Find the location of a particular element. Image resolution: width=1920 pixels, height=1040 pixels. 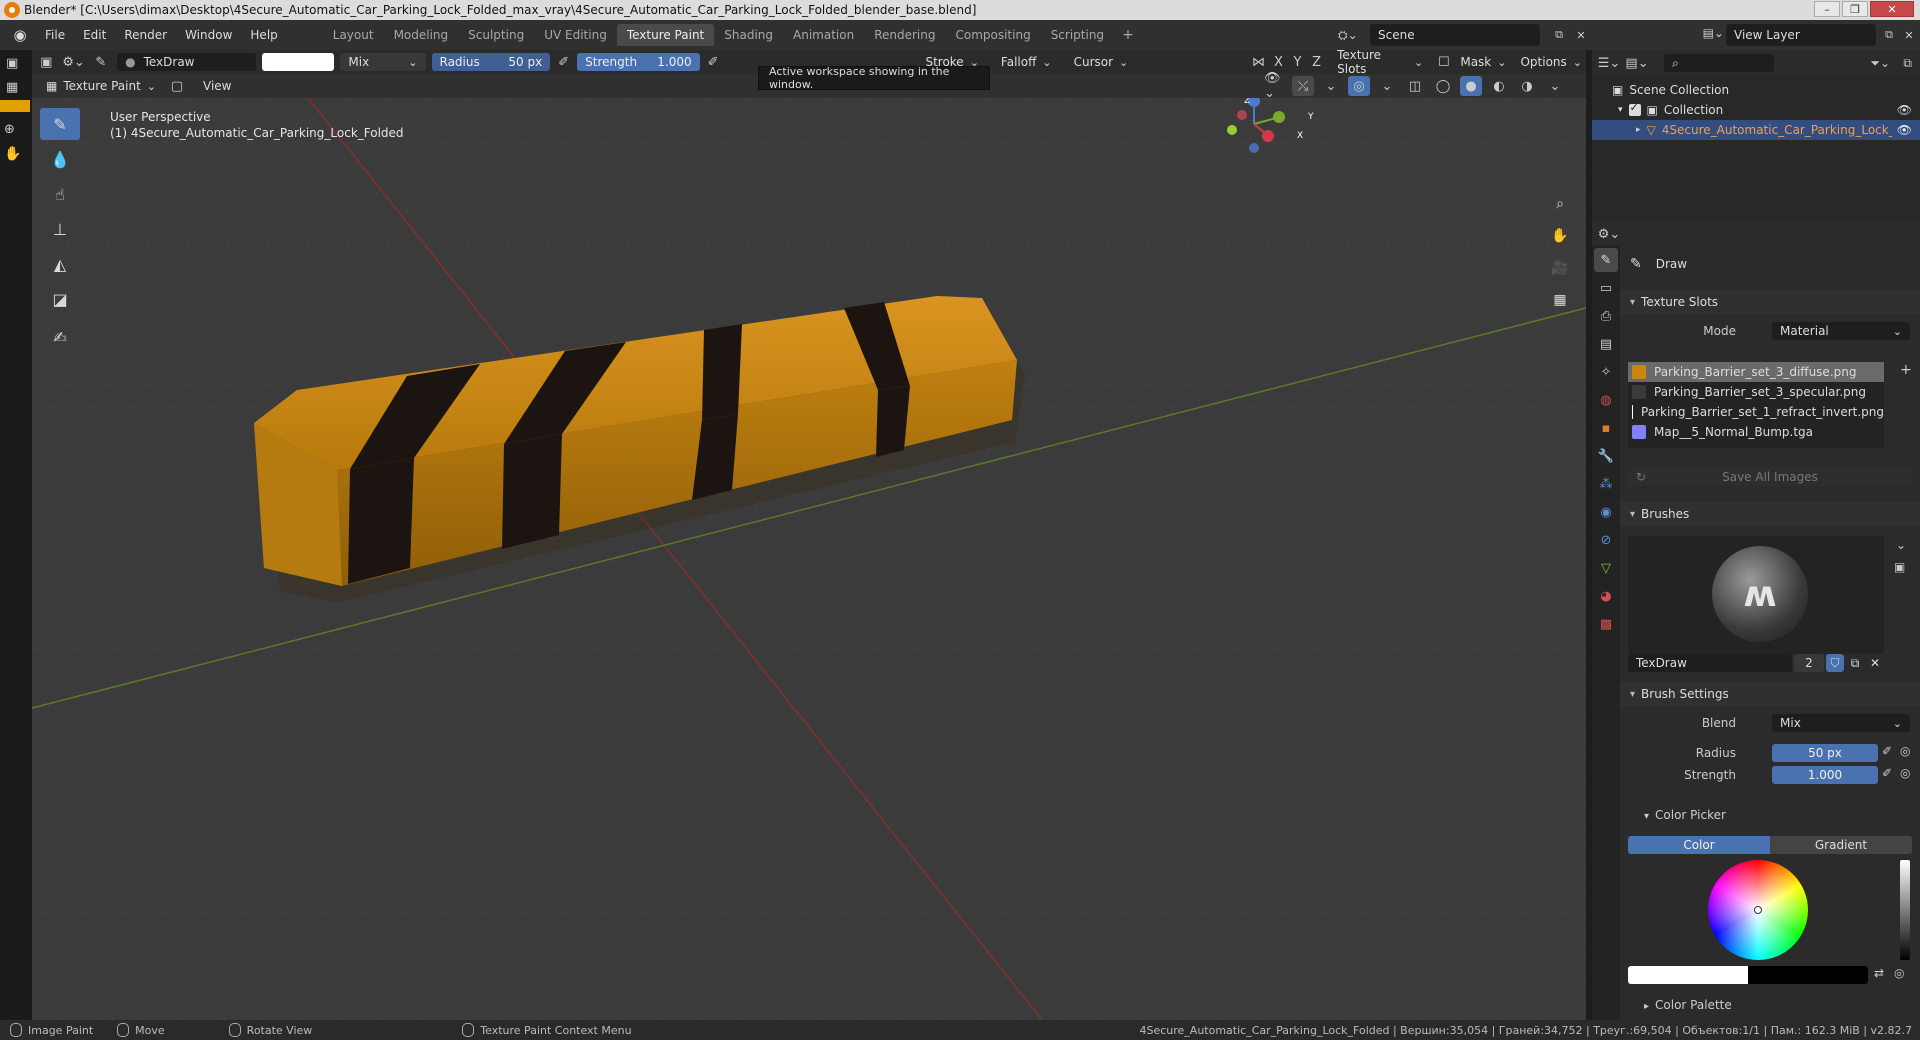

zoom-view-icon: ⌕ is located at coordinates (1560, 204).